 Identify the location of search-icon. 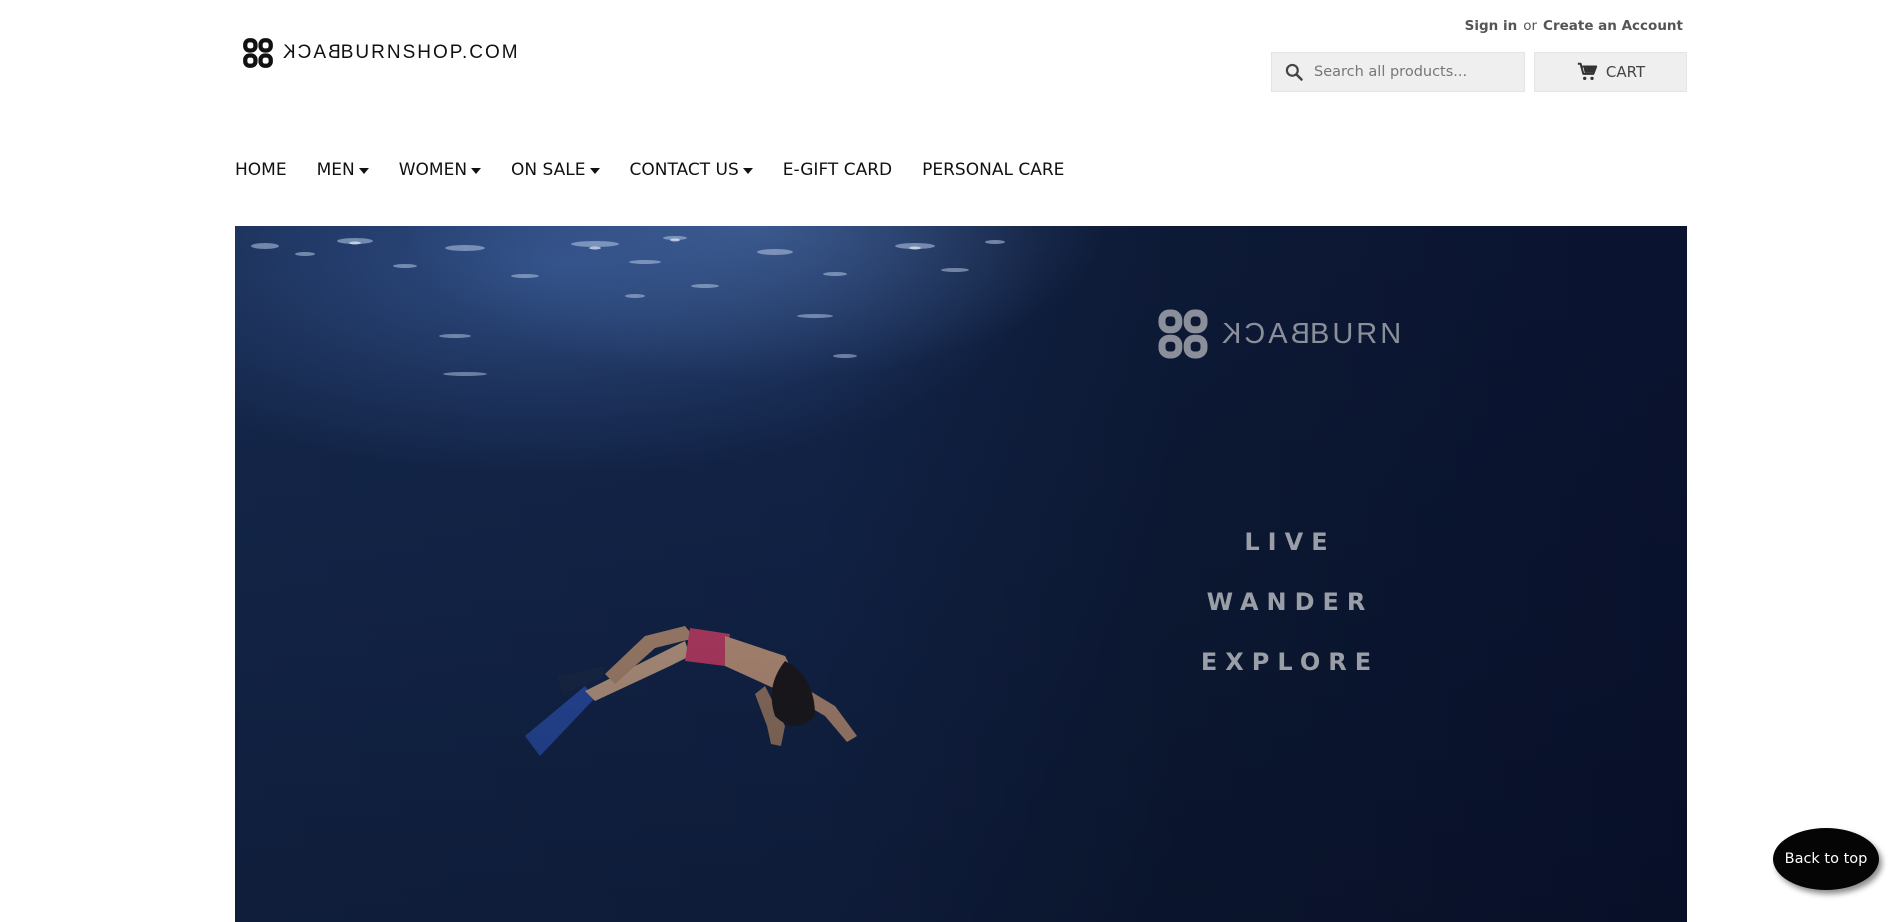
(1294, 72).